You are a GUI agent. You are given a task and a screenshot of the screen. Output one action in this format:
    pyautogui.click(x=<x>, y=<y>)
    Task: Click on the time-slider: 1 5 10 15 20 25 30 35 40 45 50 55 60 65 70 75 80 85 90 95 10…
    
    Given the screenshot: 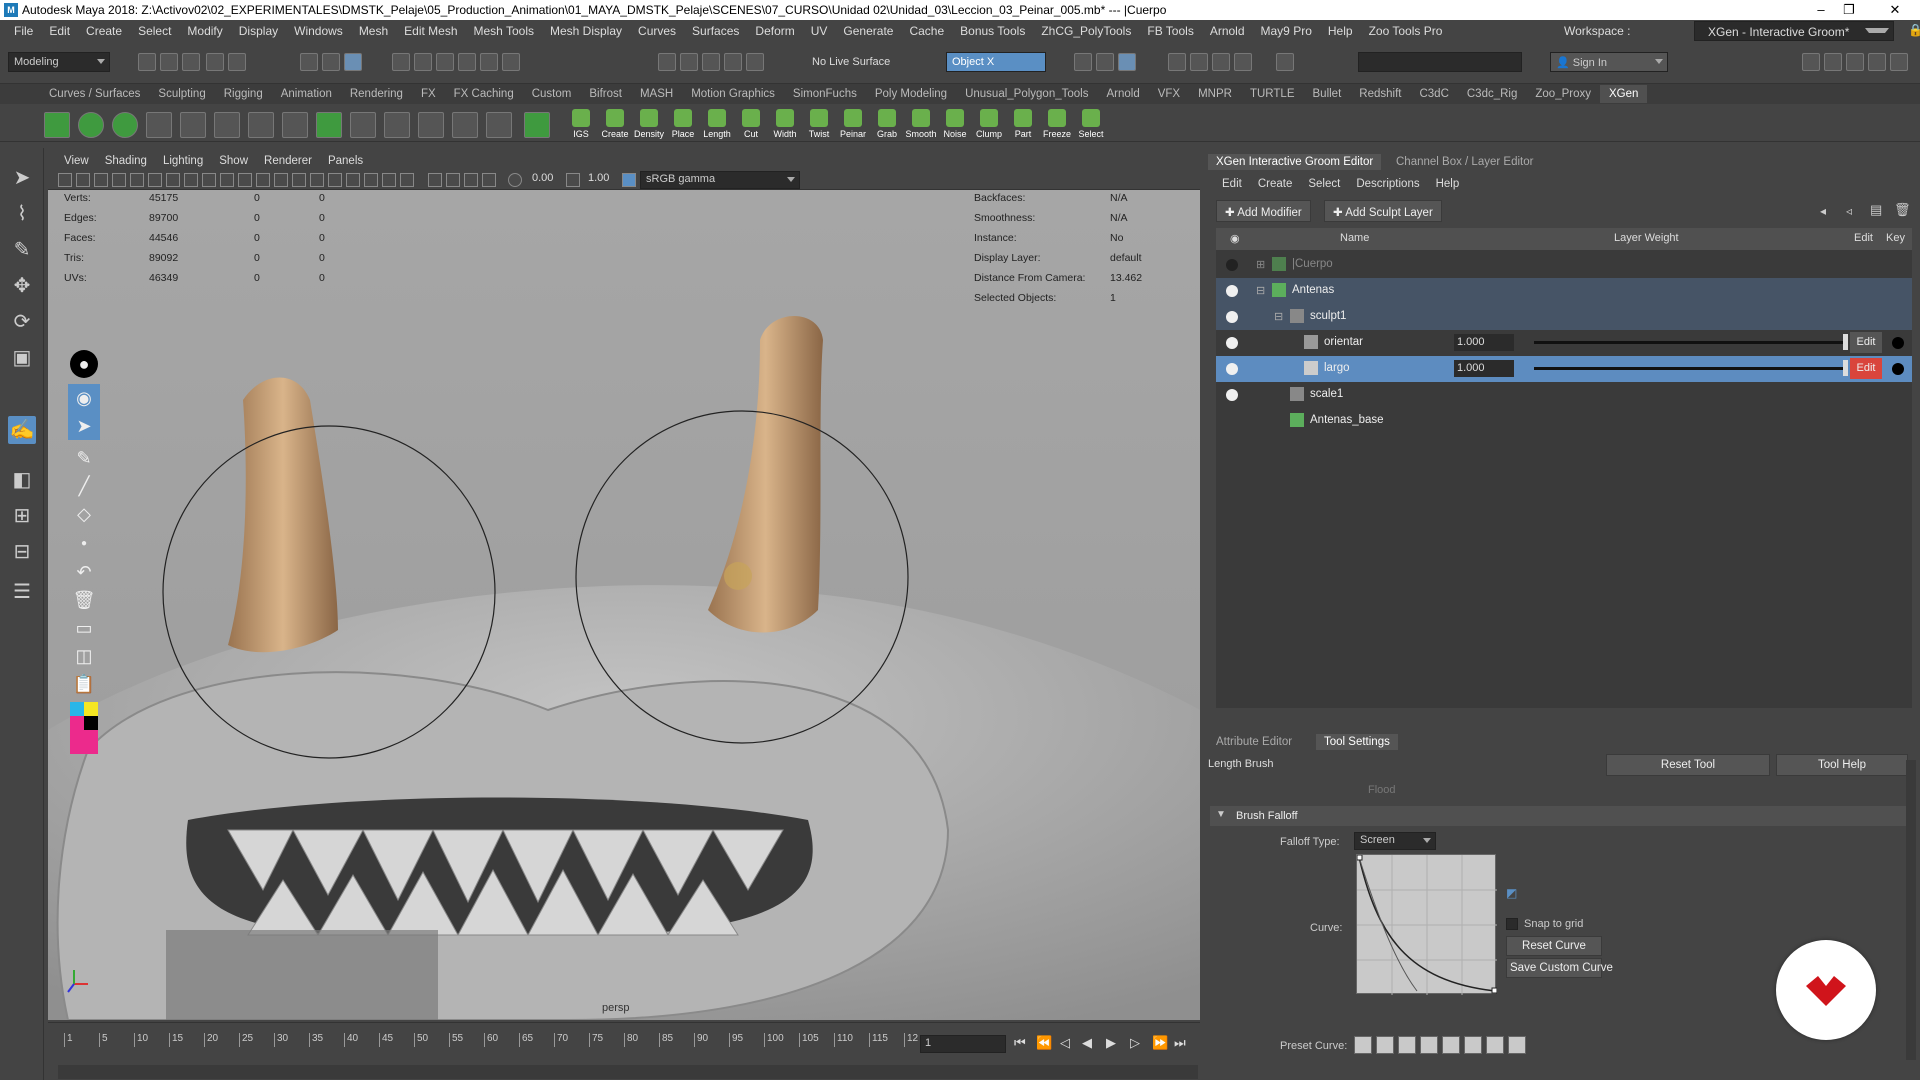 What is the action you would take?
    pyautogui.click(x=624, y=1051)
    